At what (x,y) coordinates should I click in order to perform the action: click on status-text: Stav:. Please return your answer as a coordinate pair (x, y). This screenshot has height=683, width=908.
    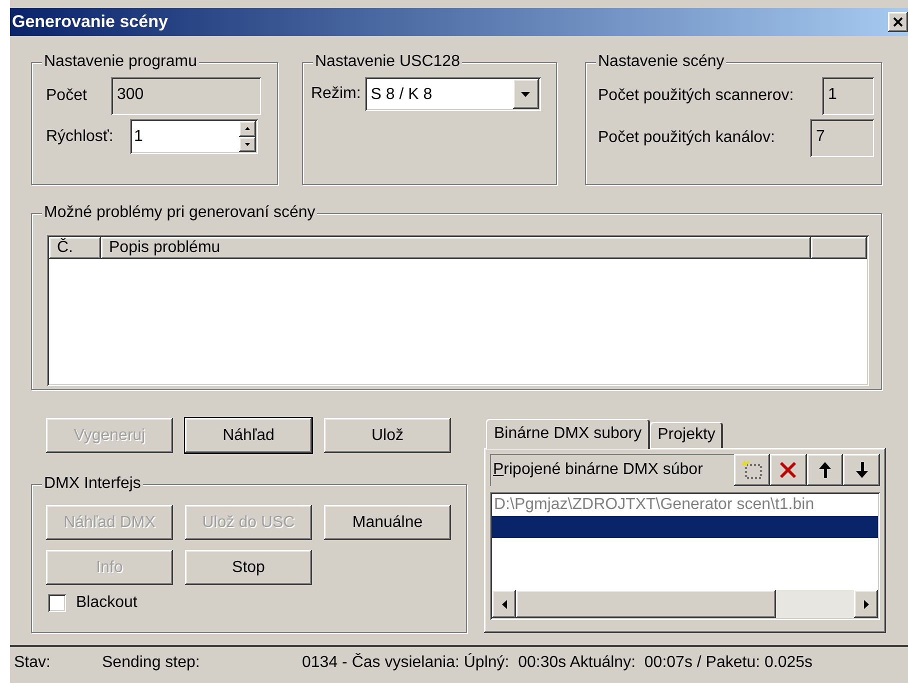
    Looking at the image, I should click on (33, 663).